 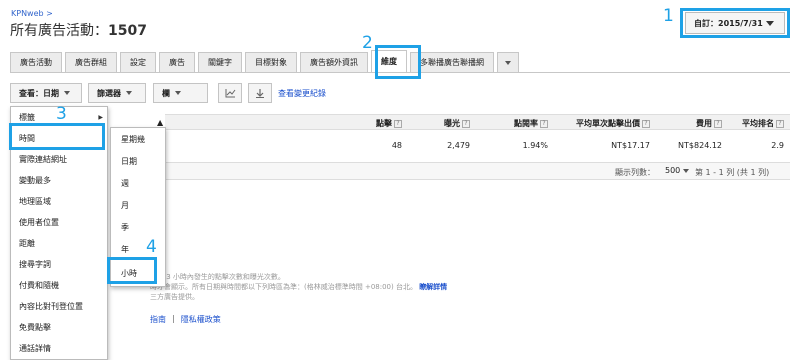 What do you see at coordinates (433, 287) in the screenshot?
I see `learn-more-link: 瞭解詳情` at bounding box center [433, 287].